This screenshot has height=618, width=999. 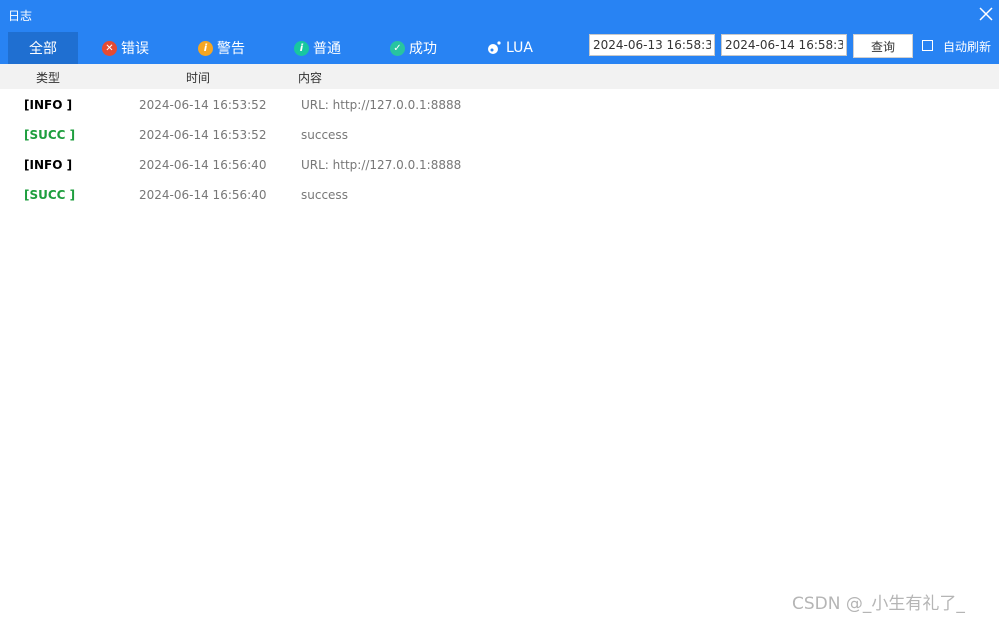 I want to click on auto-refresh-label: 自动刷新, so click(x=967, y=47).